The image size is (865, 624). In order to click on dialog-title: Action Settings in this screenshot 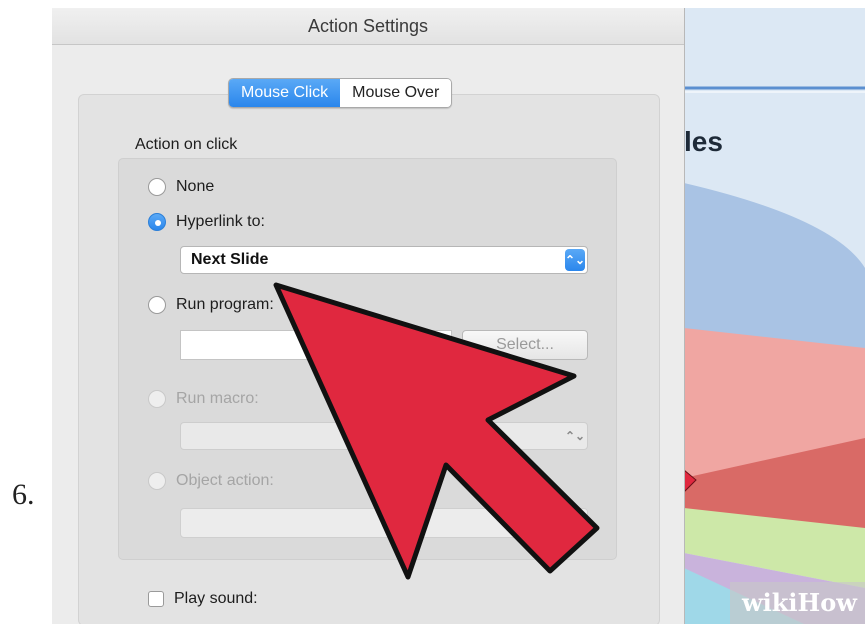, I will do `click(368, 26)`.